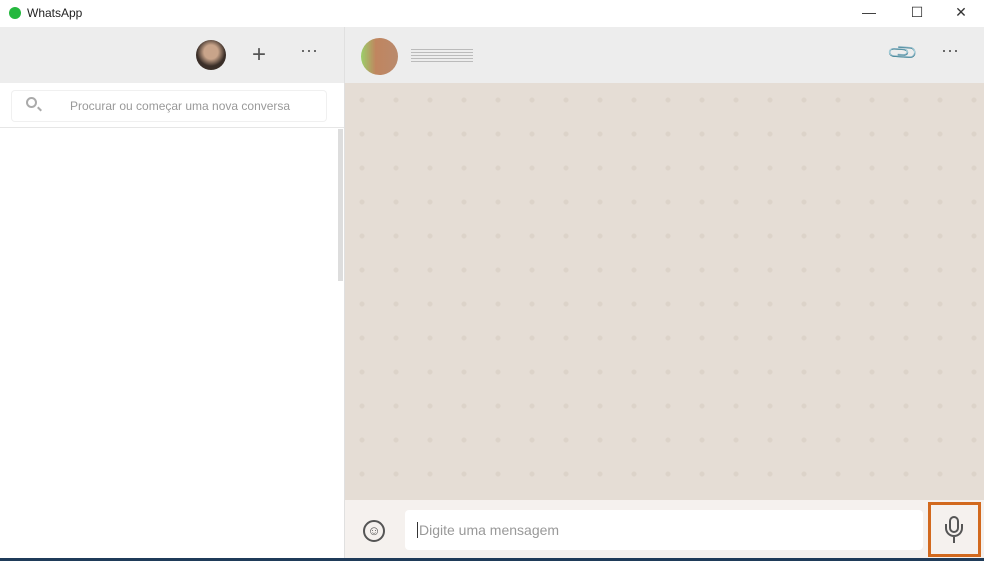  Describe the element at coordinates (55, 13) in the screenshot. I see `app-title: WhatsApp` at that location.